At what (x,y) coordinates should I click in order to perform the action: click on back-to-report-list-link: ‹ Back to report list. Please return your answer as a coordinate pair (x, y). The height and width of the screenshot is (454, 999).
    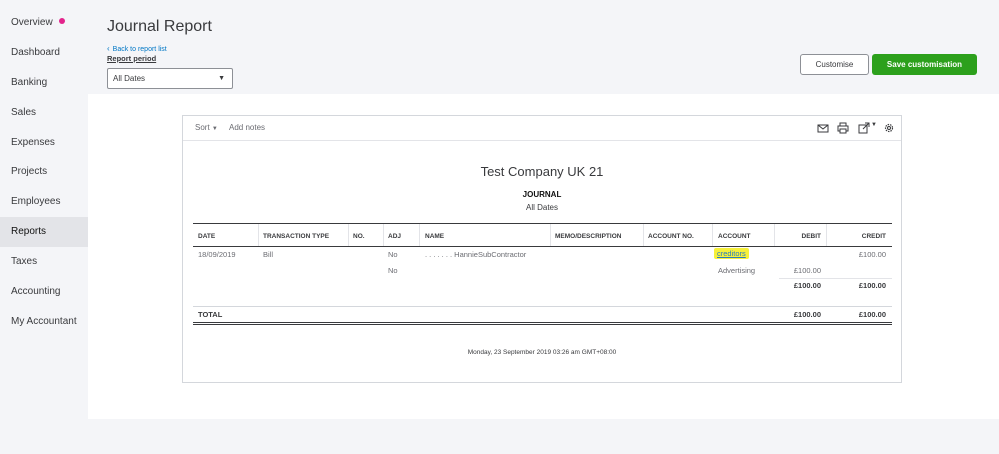
    Looking at the image, I should click on (137, 48).